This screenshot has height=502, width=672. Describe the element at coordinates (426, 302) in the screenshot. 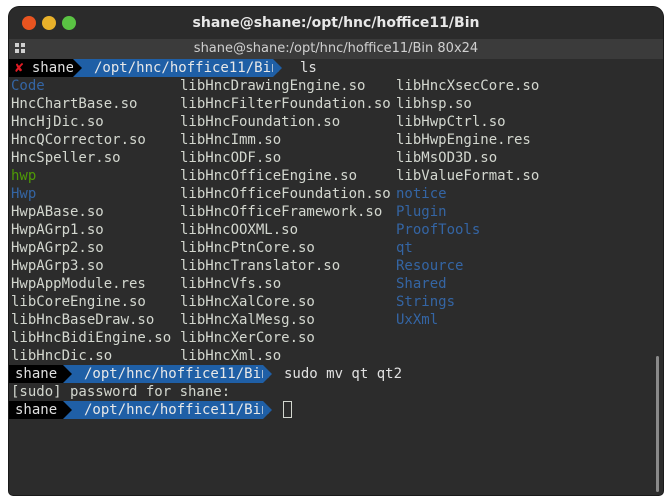

I see `ls-entry: Strings` at that location.